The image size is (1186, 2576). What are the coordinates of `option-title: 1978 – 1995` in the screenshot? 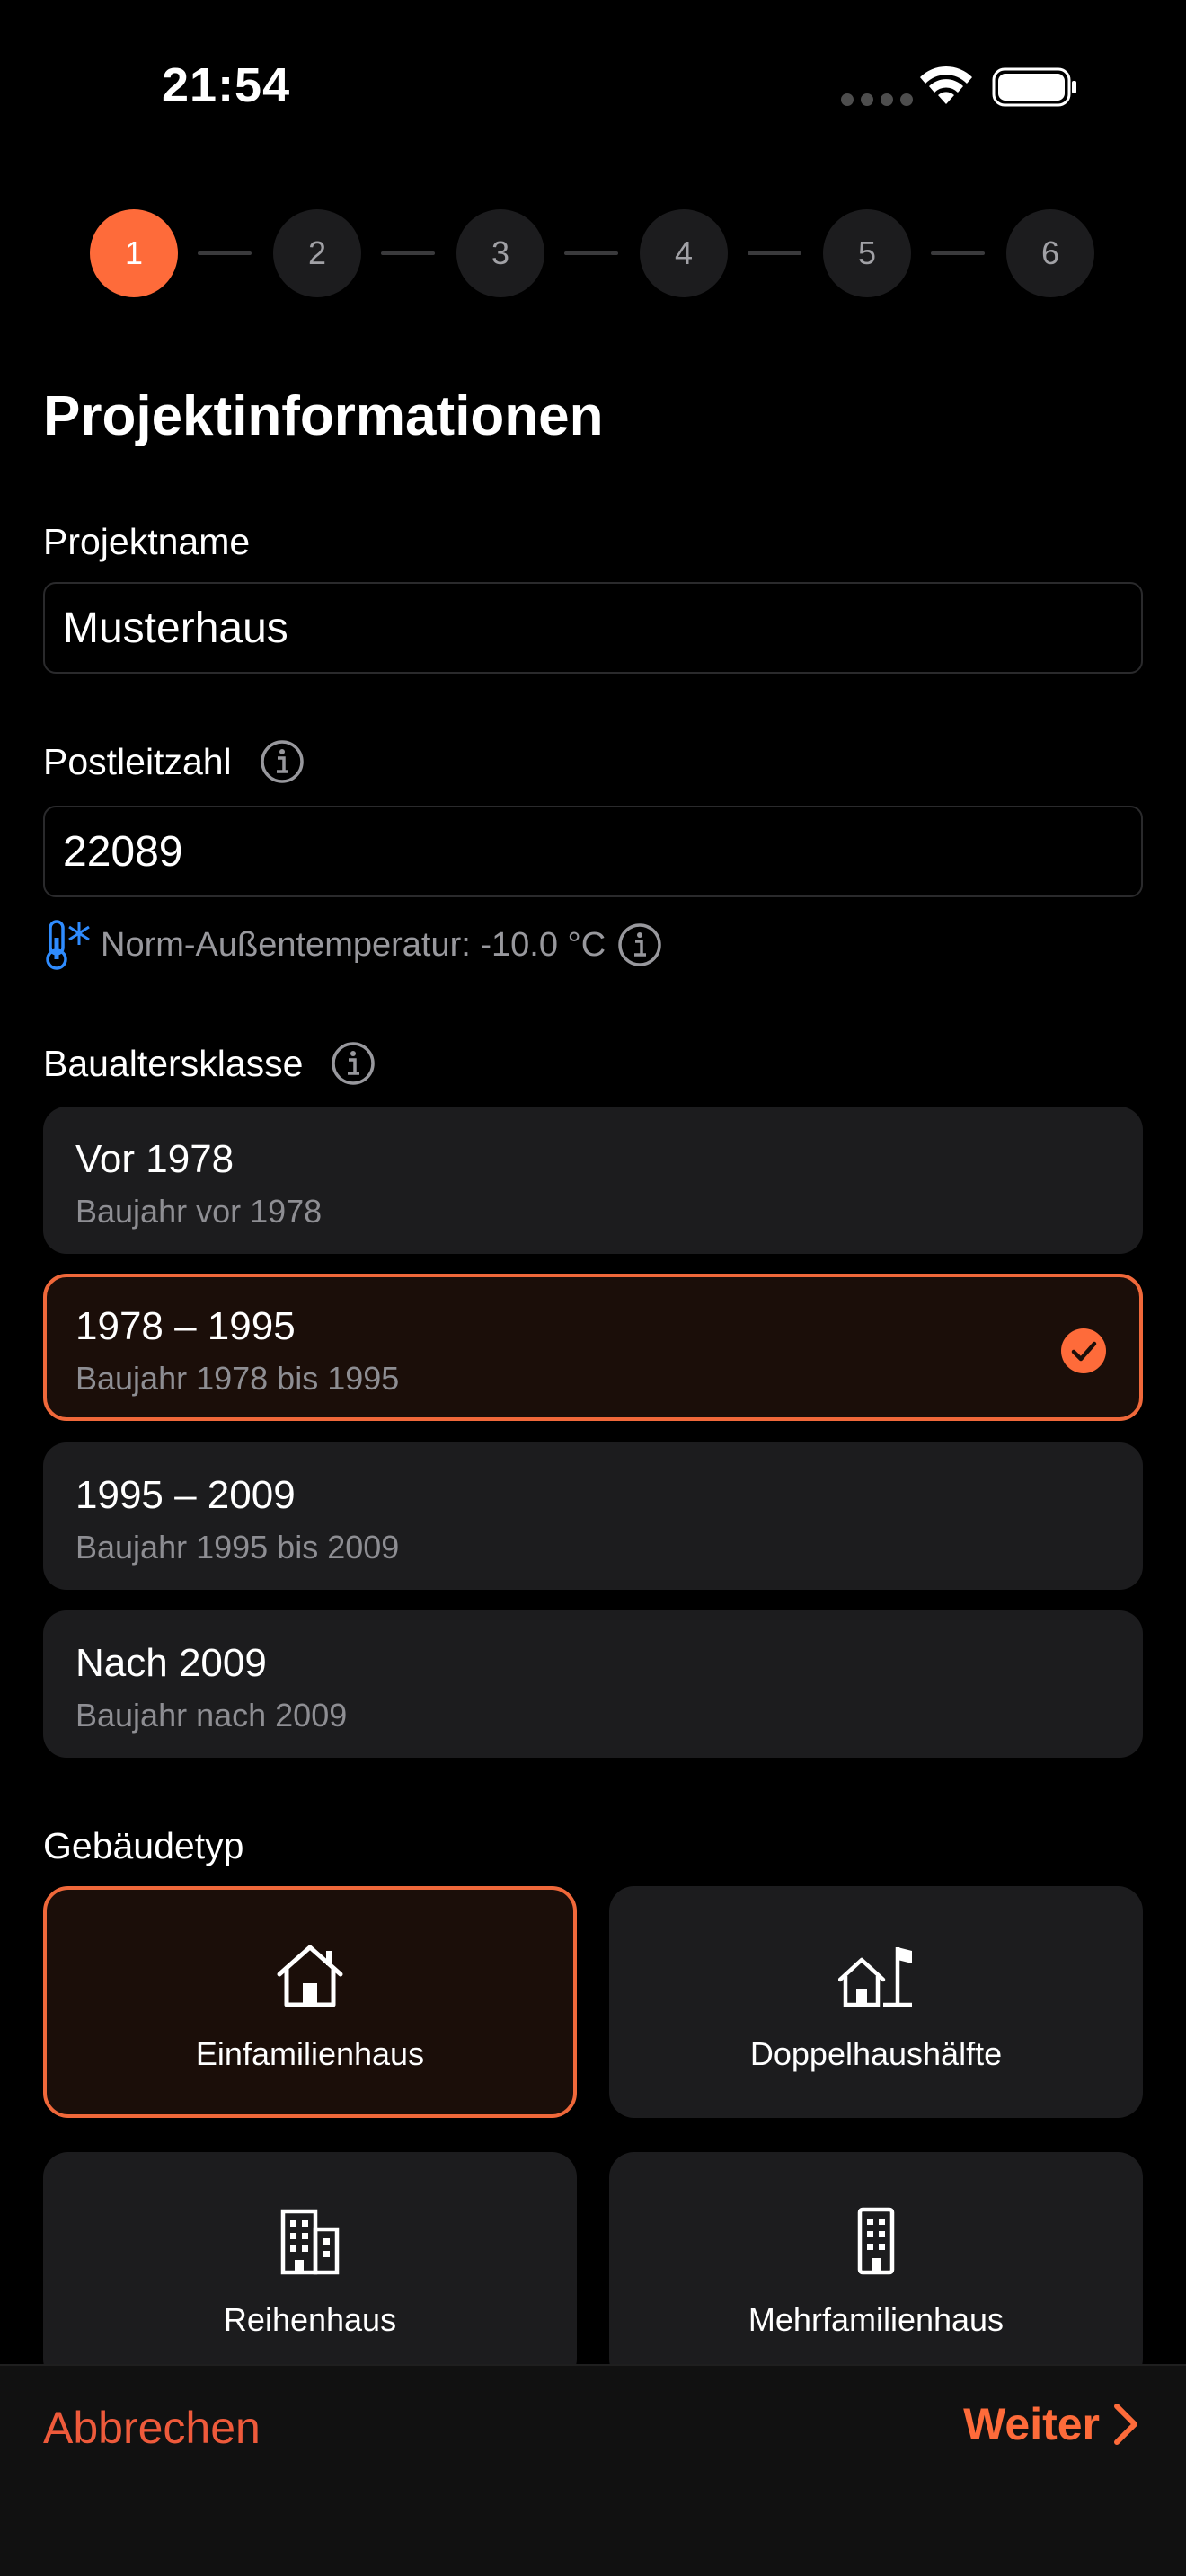 It's located at (185, 1326).